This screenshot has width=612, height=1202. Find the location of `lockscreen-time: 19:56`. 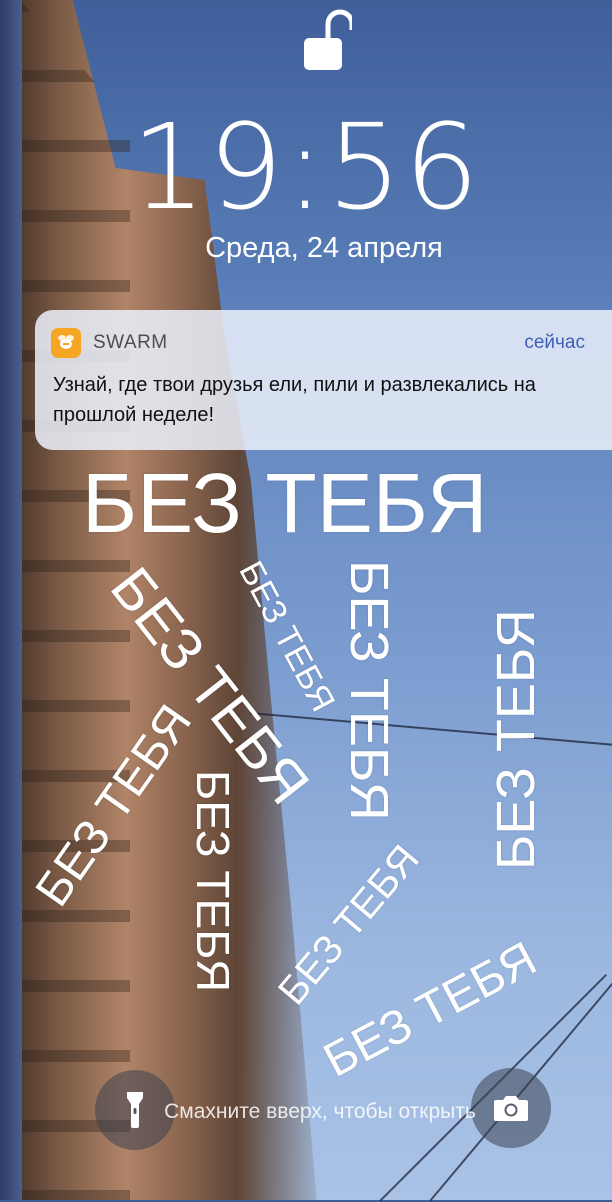

lockscreen-time: 19:56 is located at coordinates (306, 167).